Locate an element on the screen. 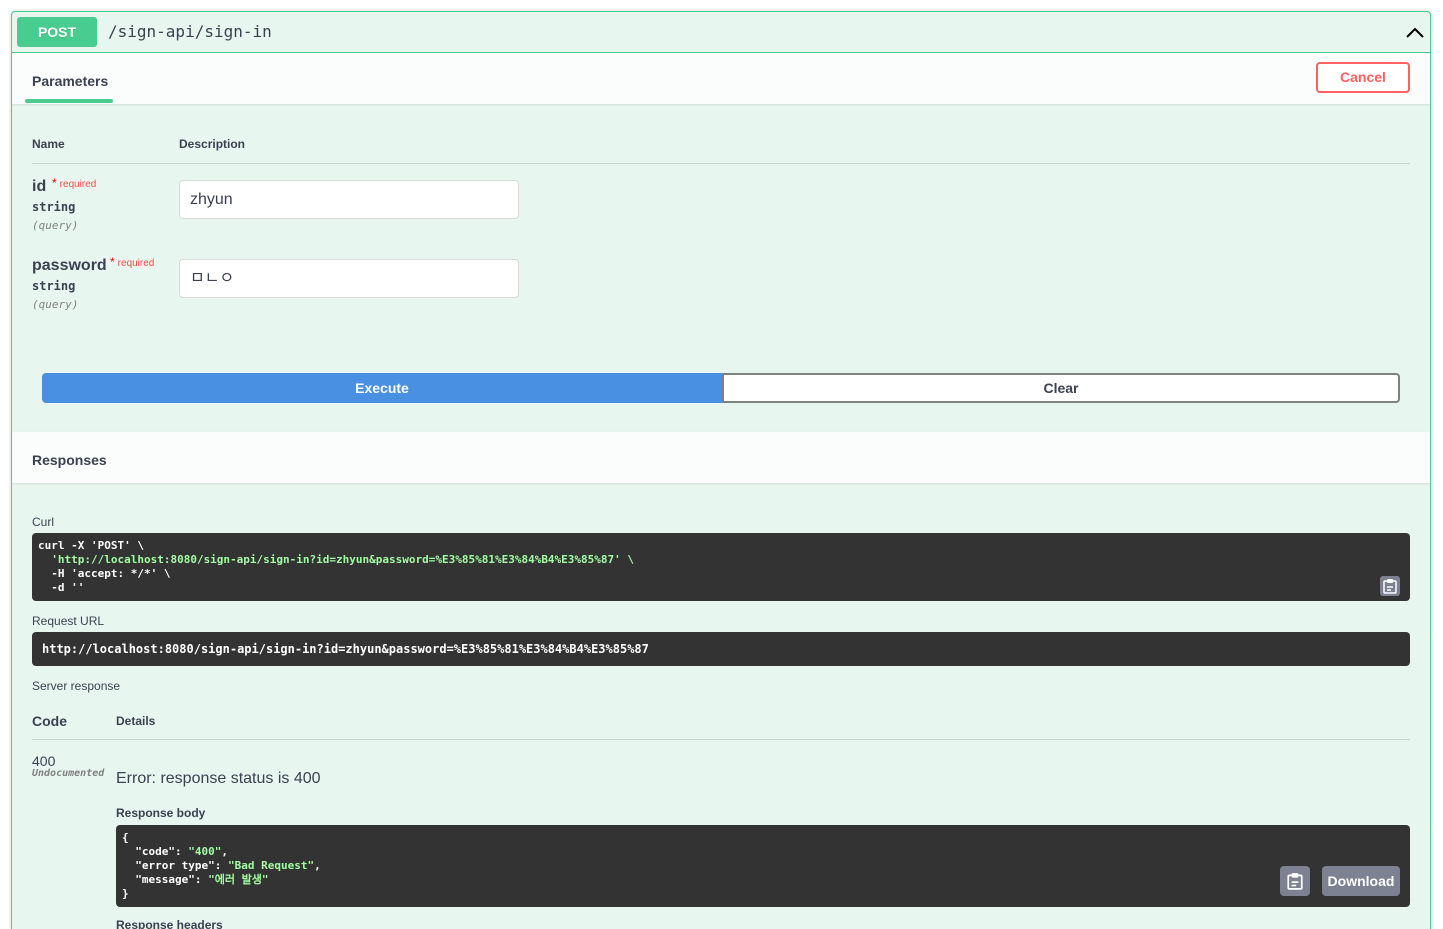 Image resolution: width=1443 pixels, height=929 pixels. server-response-label: Server response is located at coordinates (76, 686).